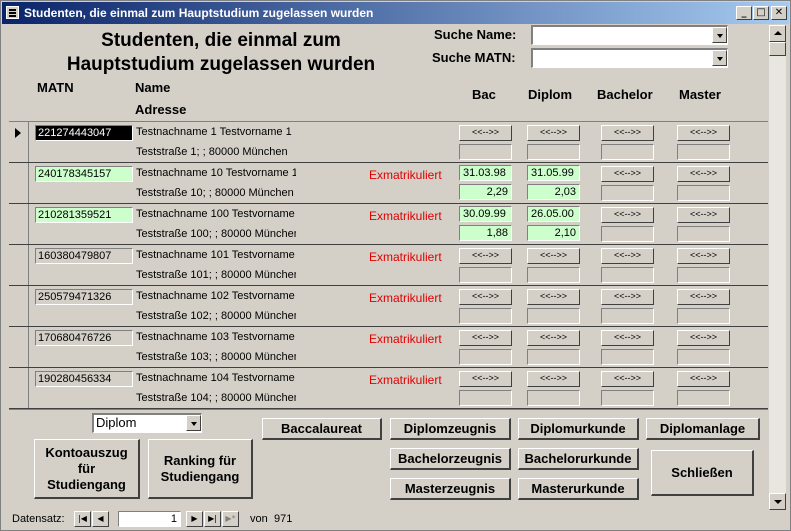 This screenshot has width=791, height=531. I want to click on ranking-button: Ranking für Studiengang, so click(200, 469).